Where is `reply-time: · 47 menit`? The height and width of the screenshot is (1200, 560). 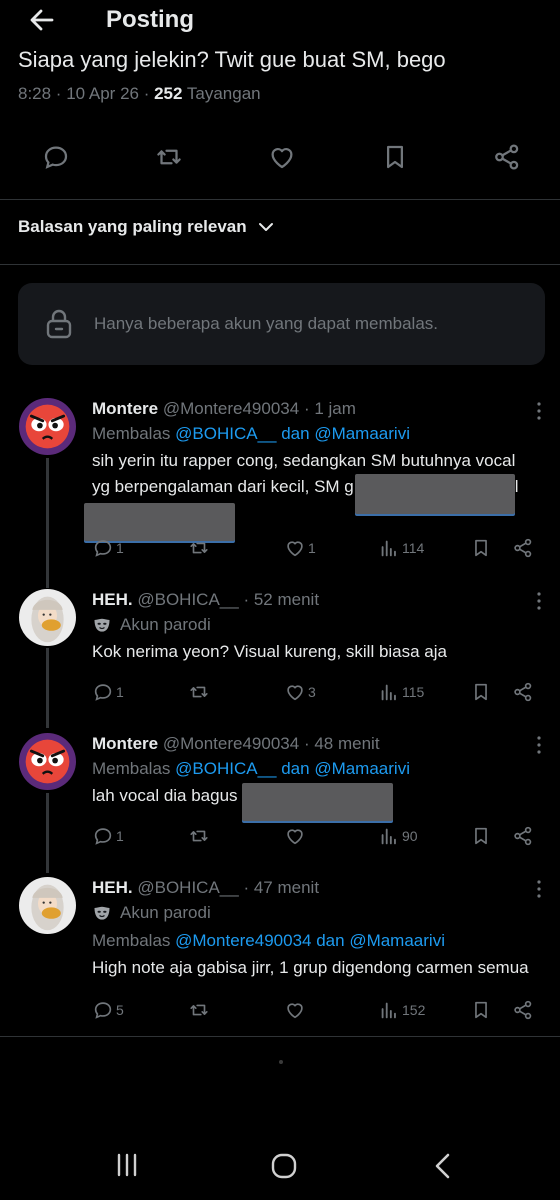 reply-time: · 47 menit is located at coordinates (281, 887).